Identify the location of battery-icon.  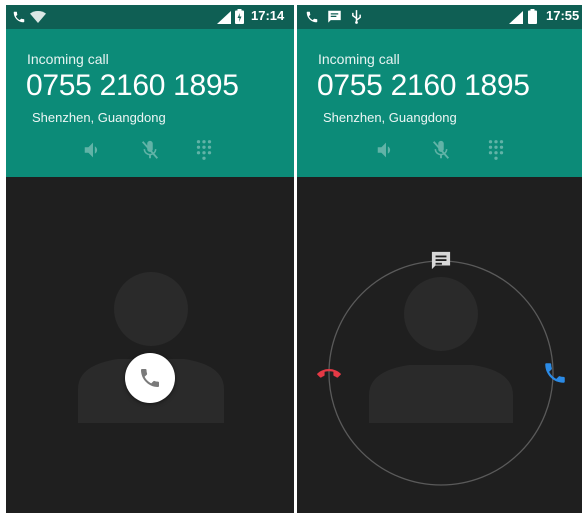
(532, 16).